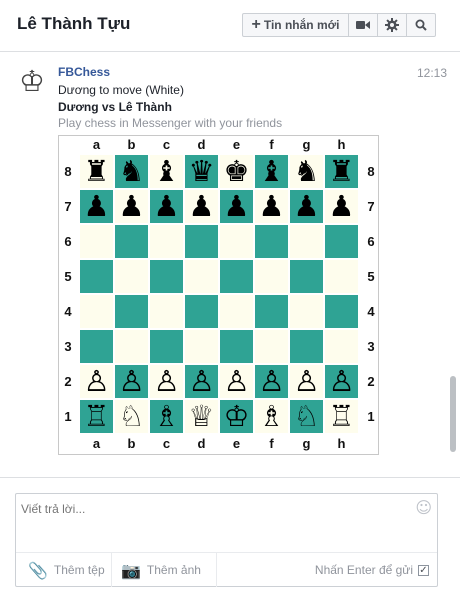 The image size is (460, 595). What do you see at coordinates (371, 311) in the screenshot?
I see `rank-label-4: 4` at bounding box center [371, 311].